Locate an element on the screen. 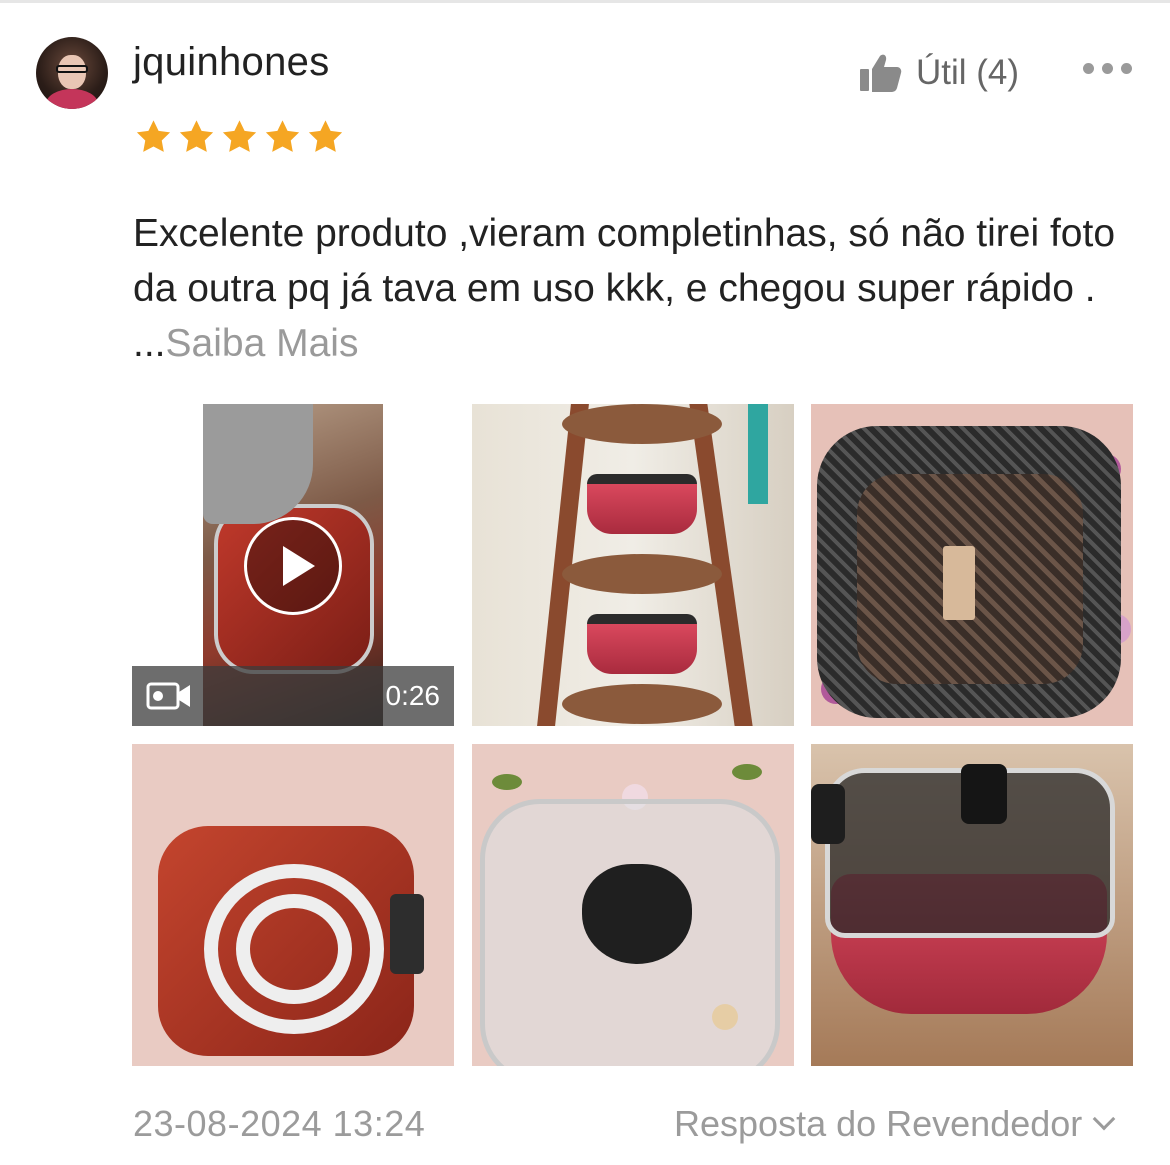  read-more-link: Saiba Mais is located at coordinates (262, 343).